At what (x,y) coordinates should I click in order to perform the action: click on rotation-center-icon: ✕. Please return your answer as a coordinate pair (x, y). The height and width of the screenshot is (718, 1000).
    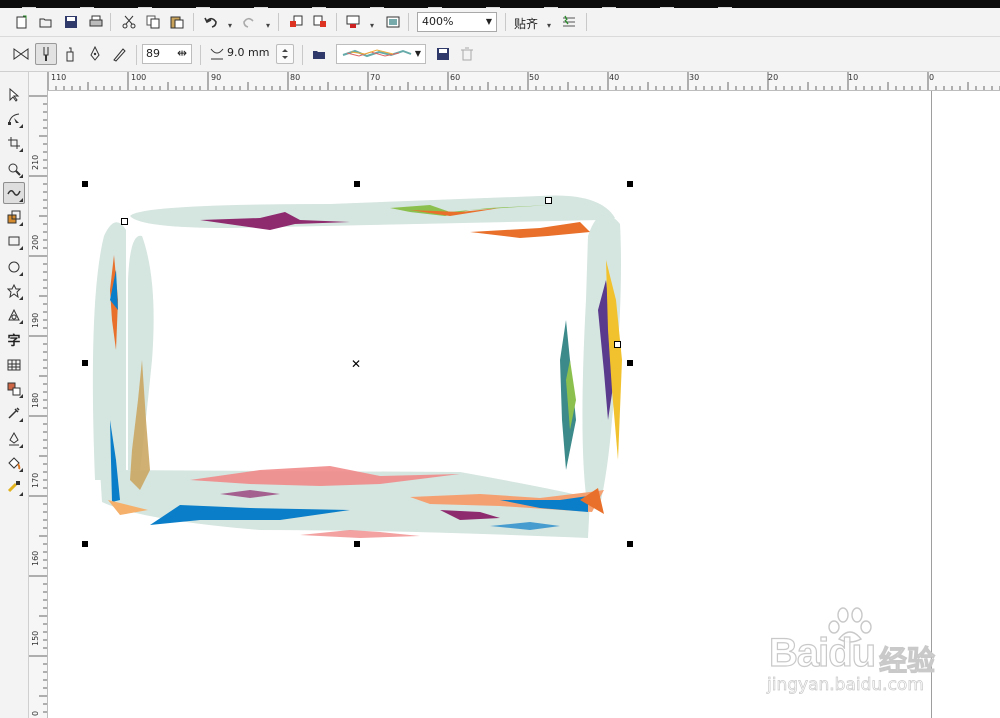
    Looking at the image, I should click on (356, 364).